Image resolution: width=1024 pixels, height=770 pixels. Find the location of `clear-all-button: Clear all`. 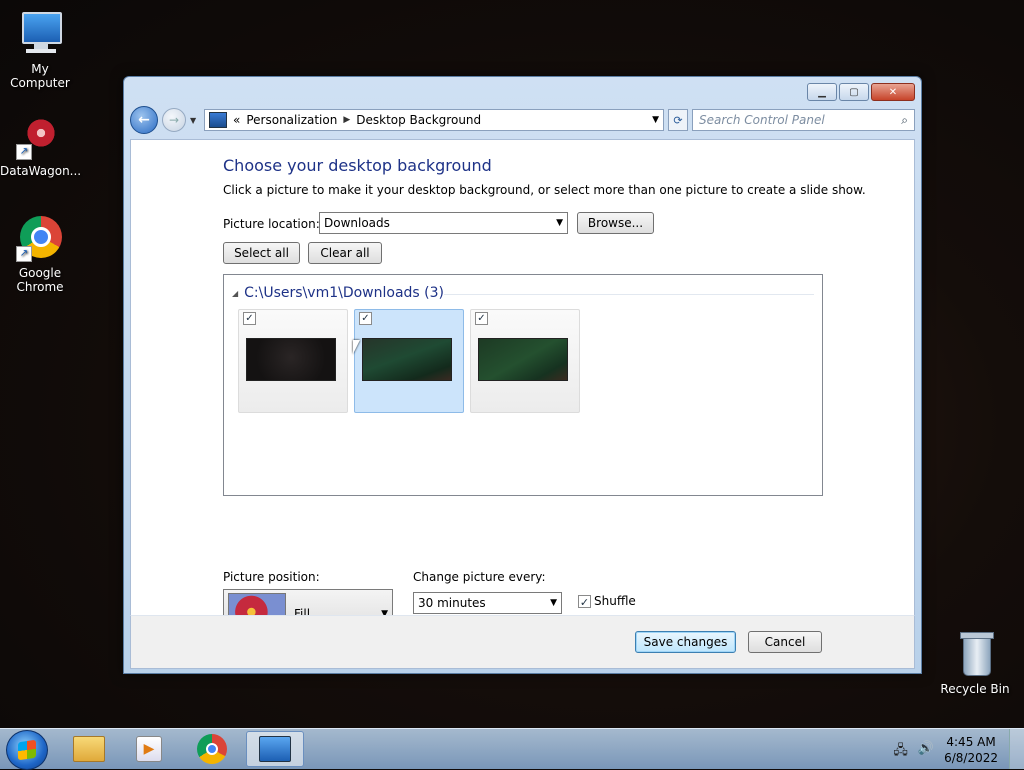

clear-all-button: Clear all is located at coordinates (345, 253).